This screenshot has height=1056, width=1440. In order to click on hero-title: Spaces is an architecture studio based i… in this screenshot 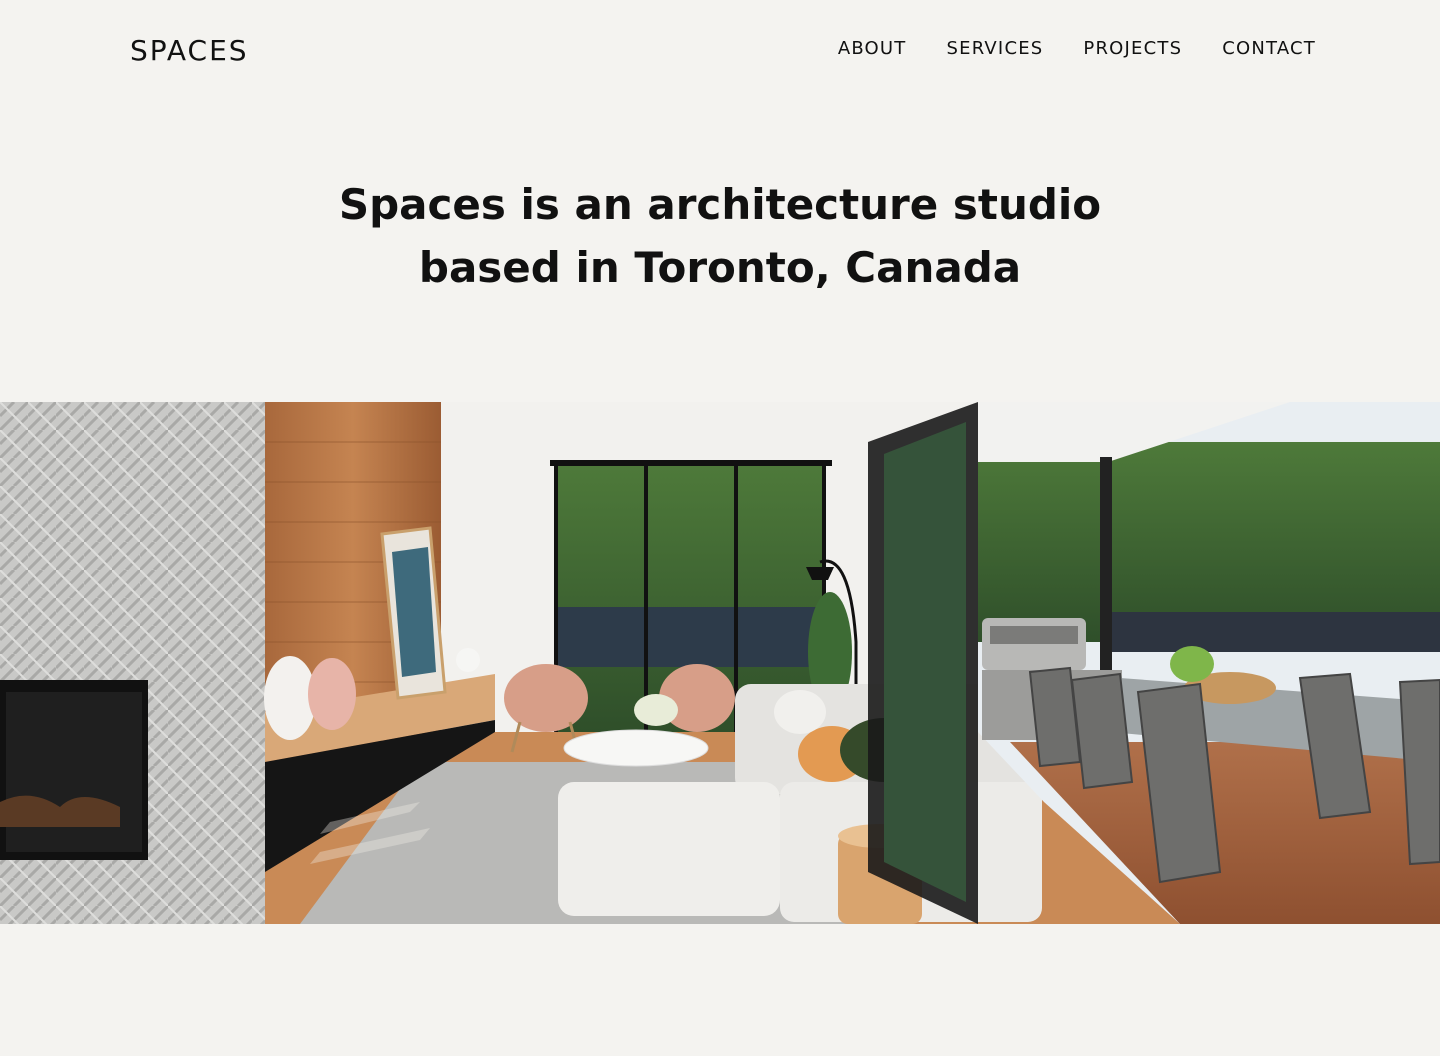, I will do `click(720, 236)`.